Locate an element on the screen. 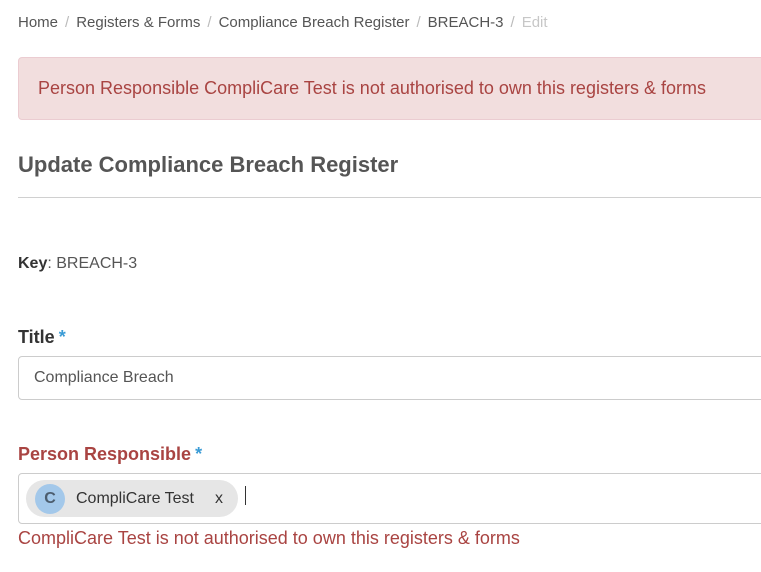  remove-person-button: x is located at coordinates (219, 498).